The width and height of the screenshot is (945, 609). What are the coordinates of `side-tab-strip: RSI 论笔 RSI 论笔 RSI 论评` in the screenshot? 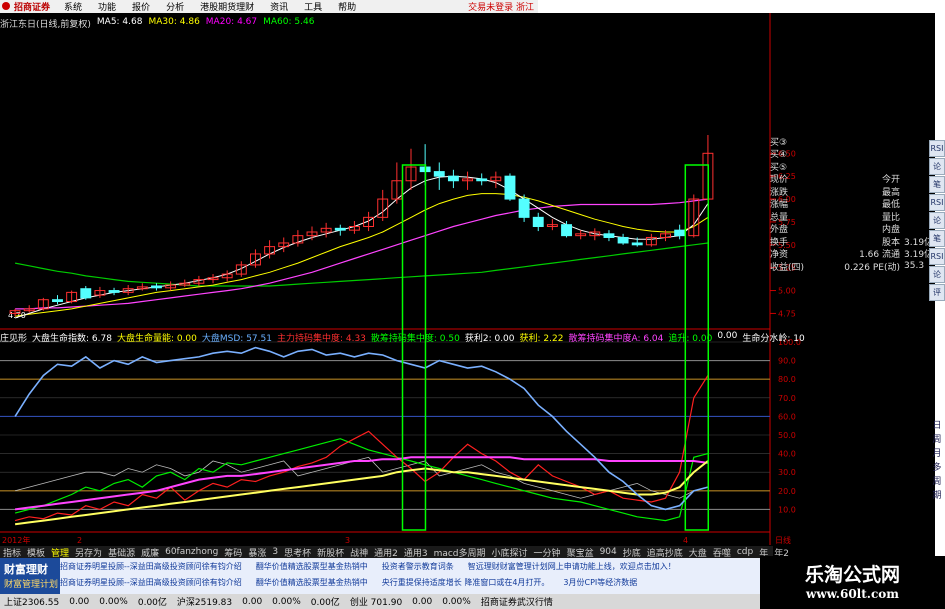 It's located at (937, 221).